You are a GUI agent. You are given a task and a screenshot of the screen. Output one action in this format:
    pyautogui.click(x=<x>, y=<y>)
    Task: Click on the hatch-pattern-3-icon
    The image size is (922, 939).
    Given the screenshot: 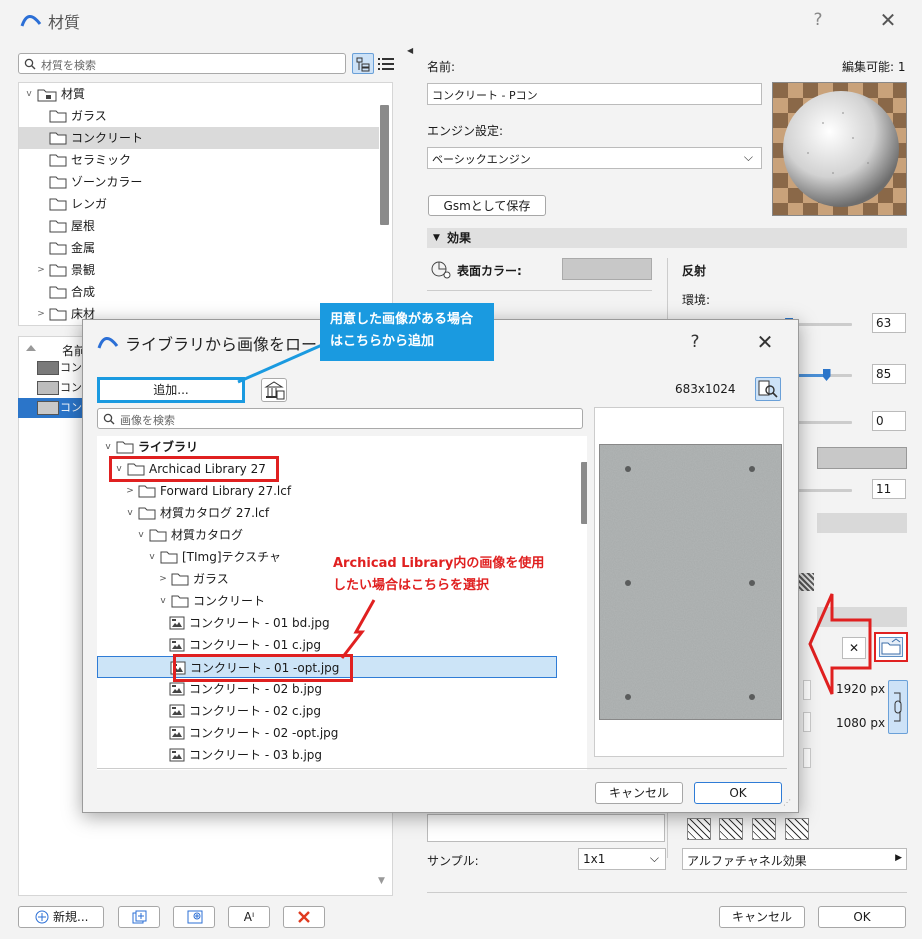 What is the action you would take?
    pyautogui.click(x=764, y=829)
    